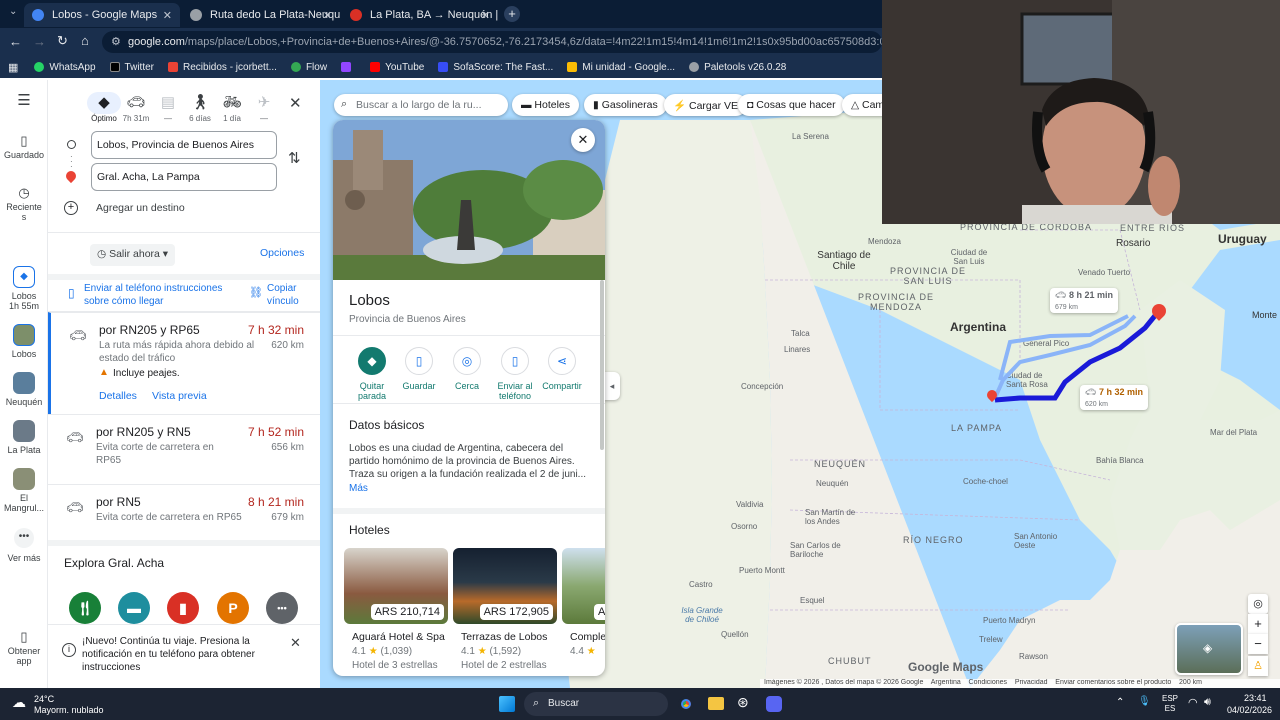  I want to click on save-place-button: ▯ Guardar, so click(419, 369).